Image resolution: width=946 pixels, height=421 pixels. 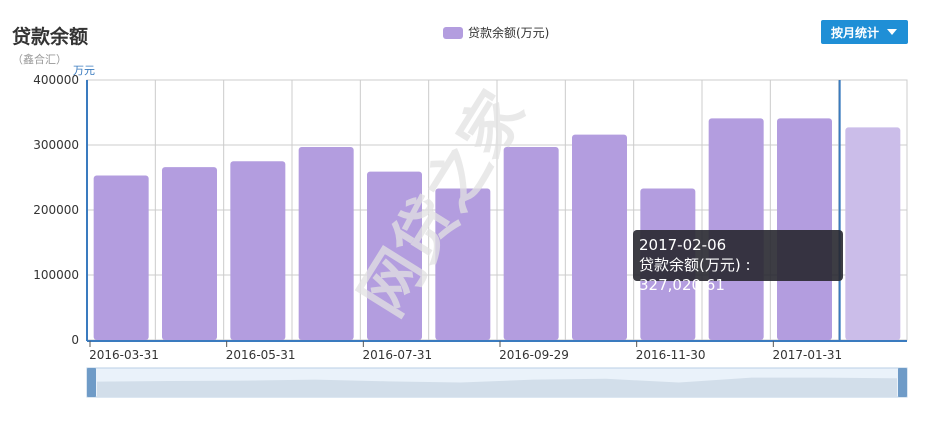 I want to click on x-tick-label: 2016-11-30, so click(x=671, y=355).